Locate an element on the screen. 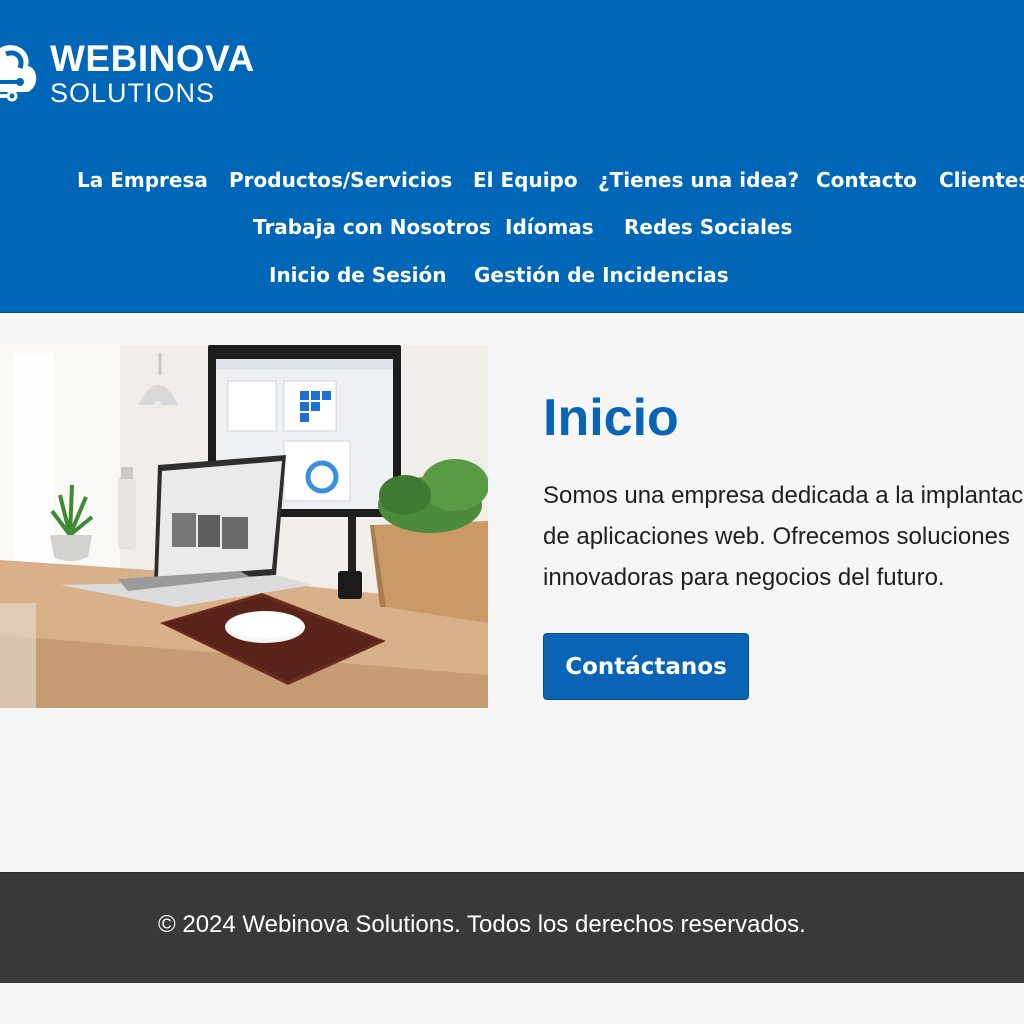 The image size is (1024, 1024). brand-logo: WEBINOVA SOLUTIONS is located at coordinates (127, 73).